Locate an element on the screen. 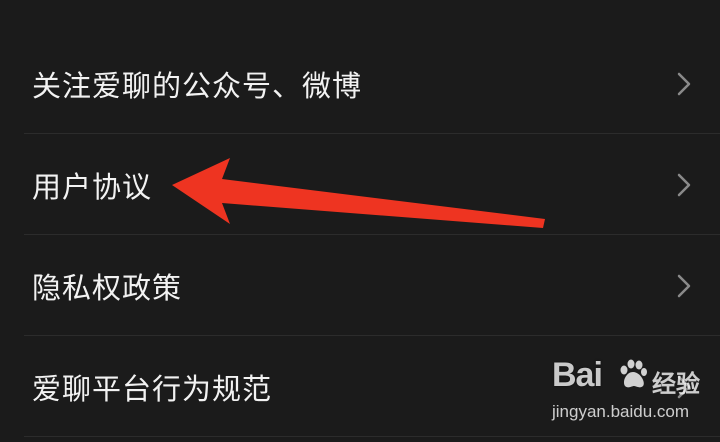  watermark-jingyan-text: 经验 is located at coordinates (676, 384).